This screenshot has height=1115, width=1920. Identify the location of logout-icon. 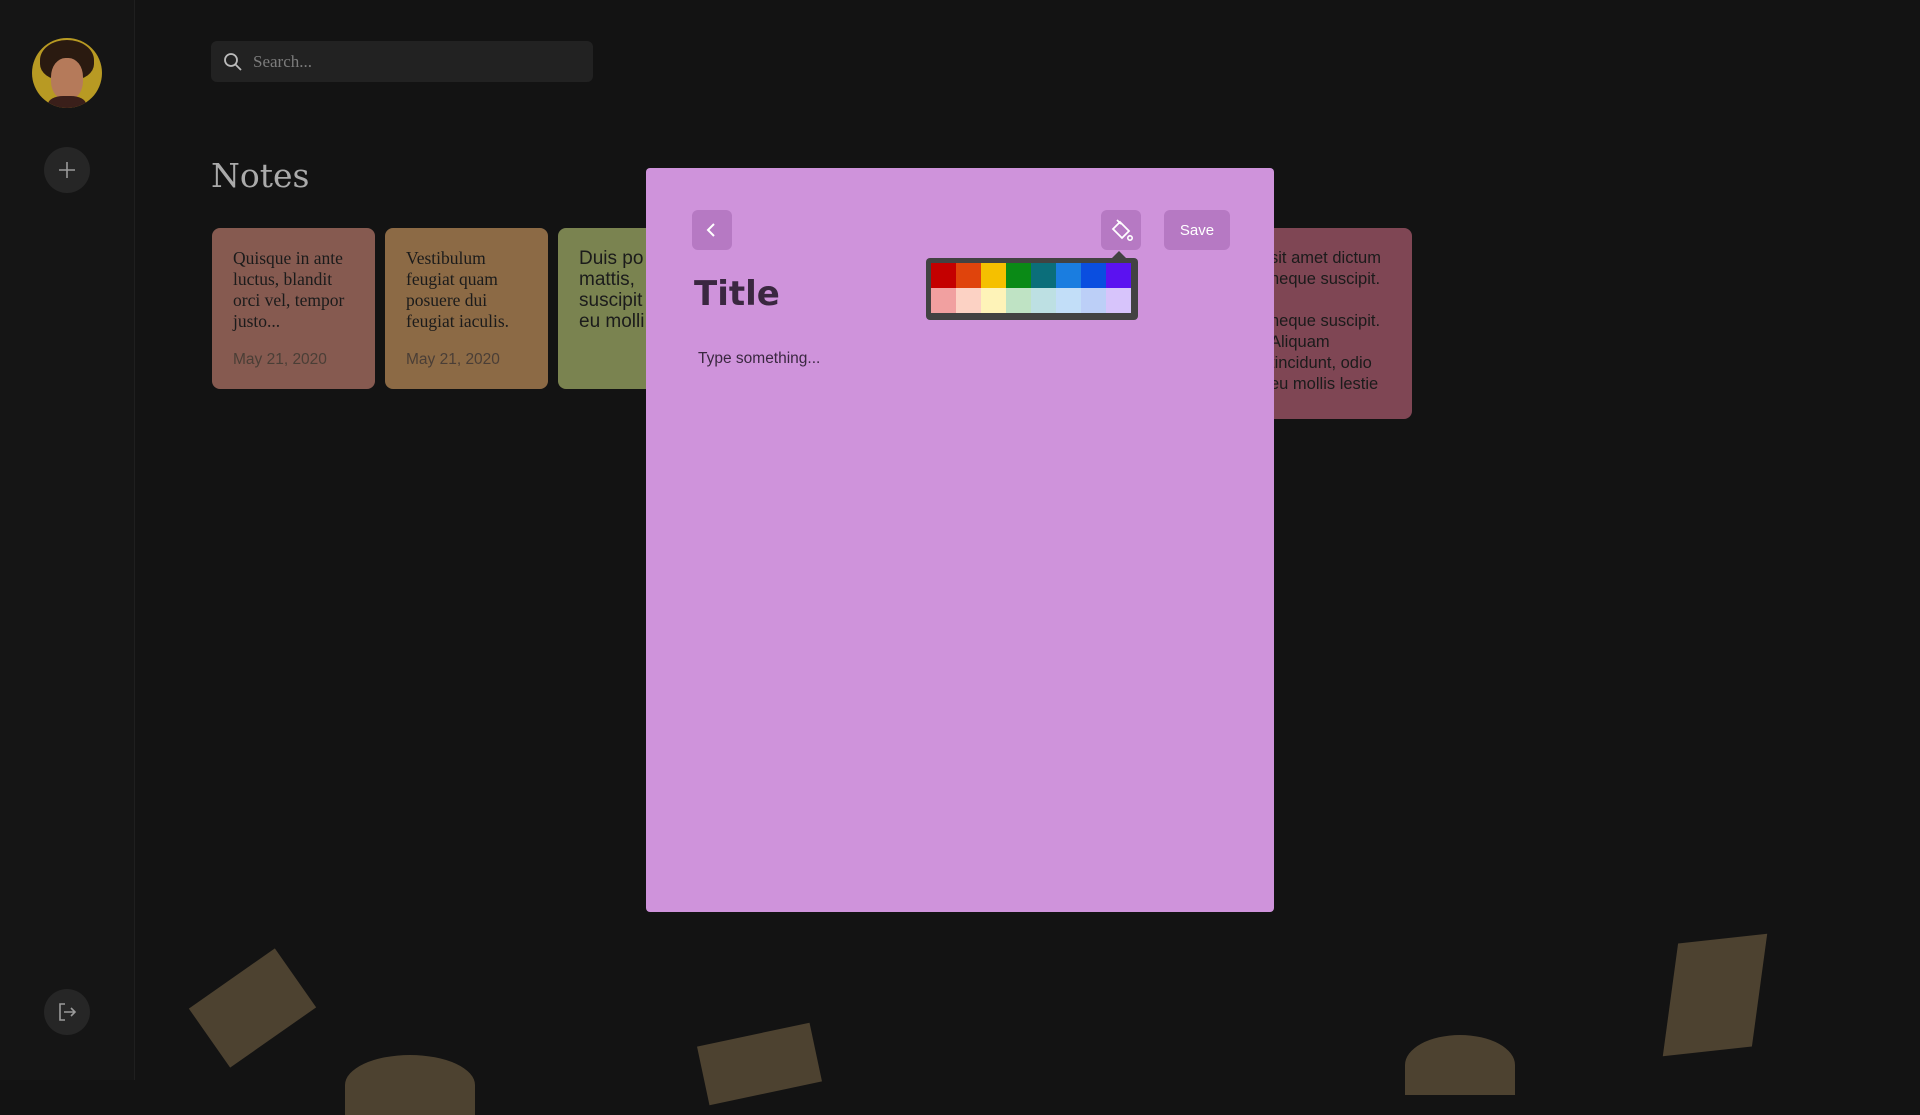
(68, 1012).